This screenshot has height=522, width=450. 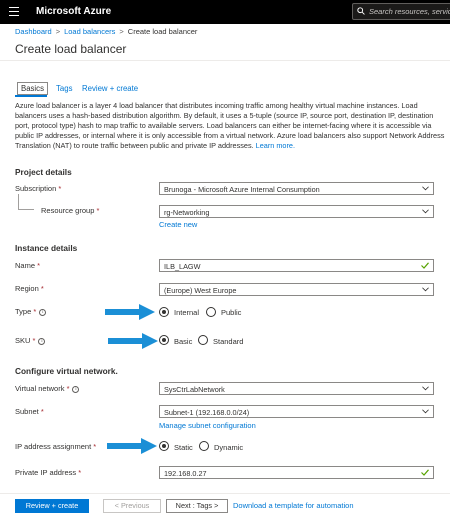 I want to click on type-public-label: Public, so click(x=231, y=312).